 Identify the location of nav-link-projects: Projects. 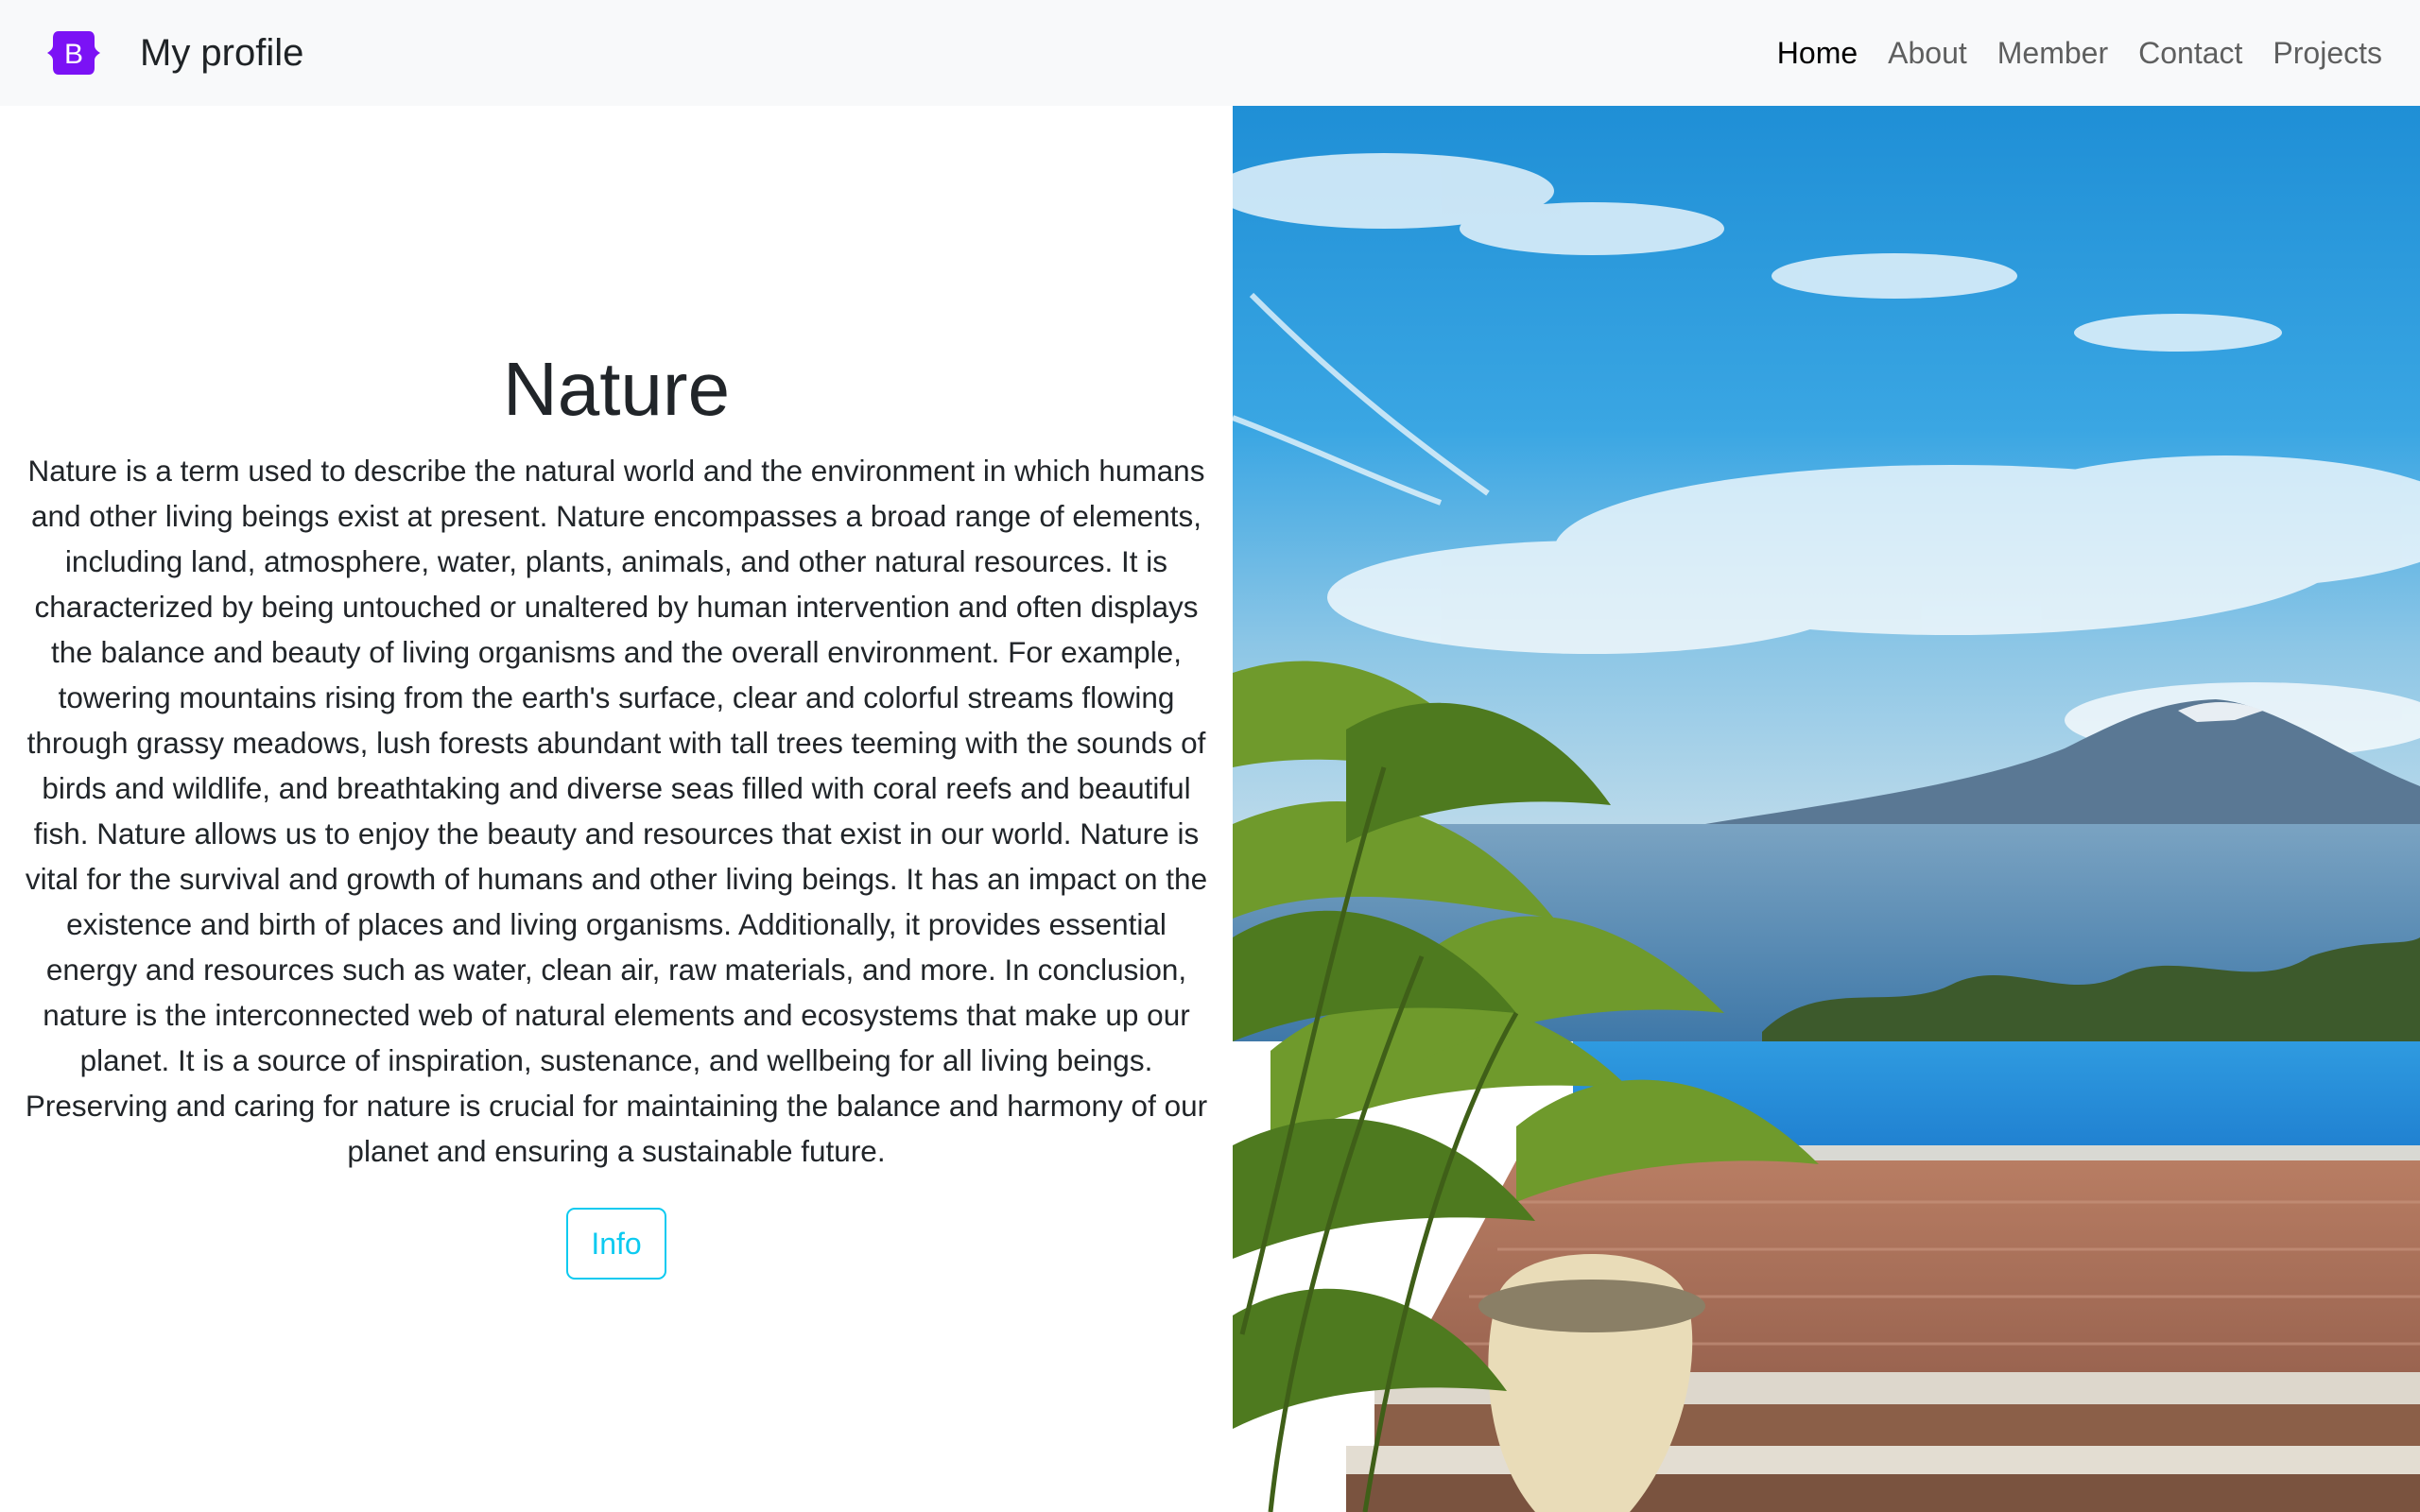
(2327, 53).